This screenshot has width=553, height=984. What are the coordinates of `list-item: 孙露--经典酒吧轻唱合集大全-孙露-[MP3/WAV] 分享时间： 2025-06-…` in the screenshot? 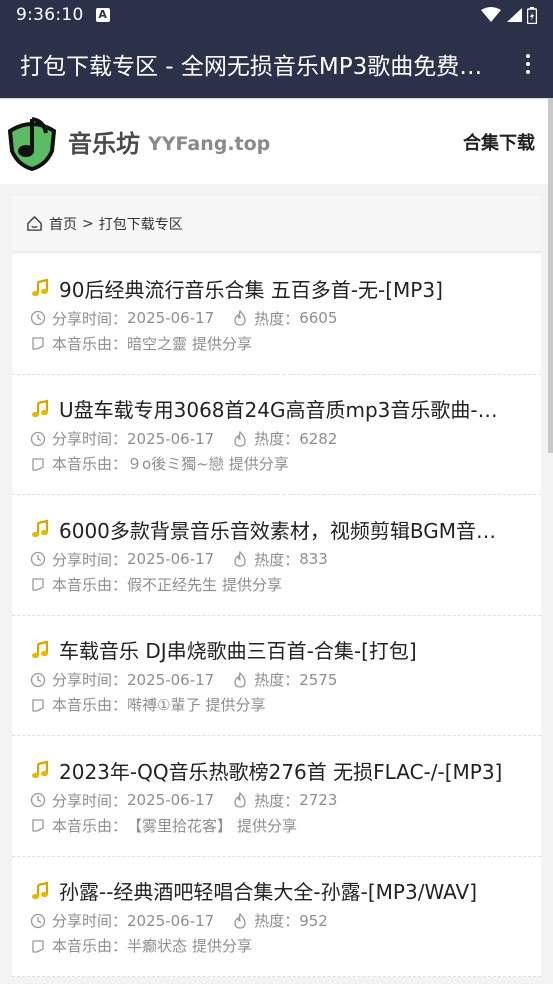 It's located at (276, 917).